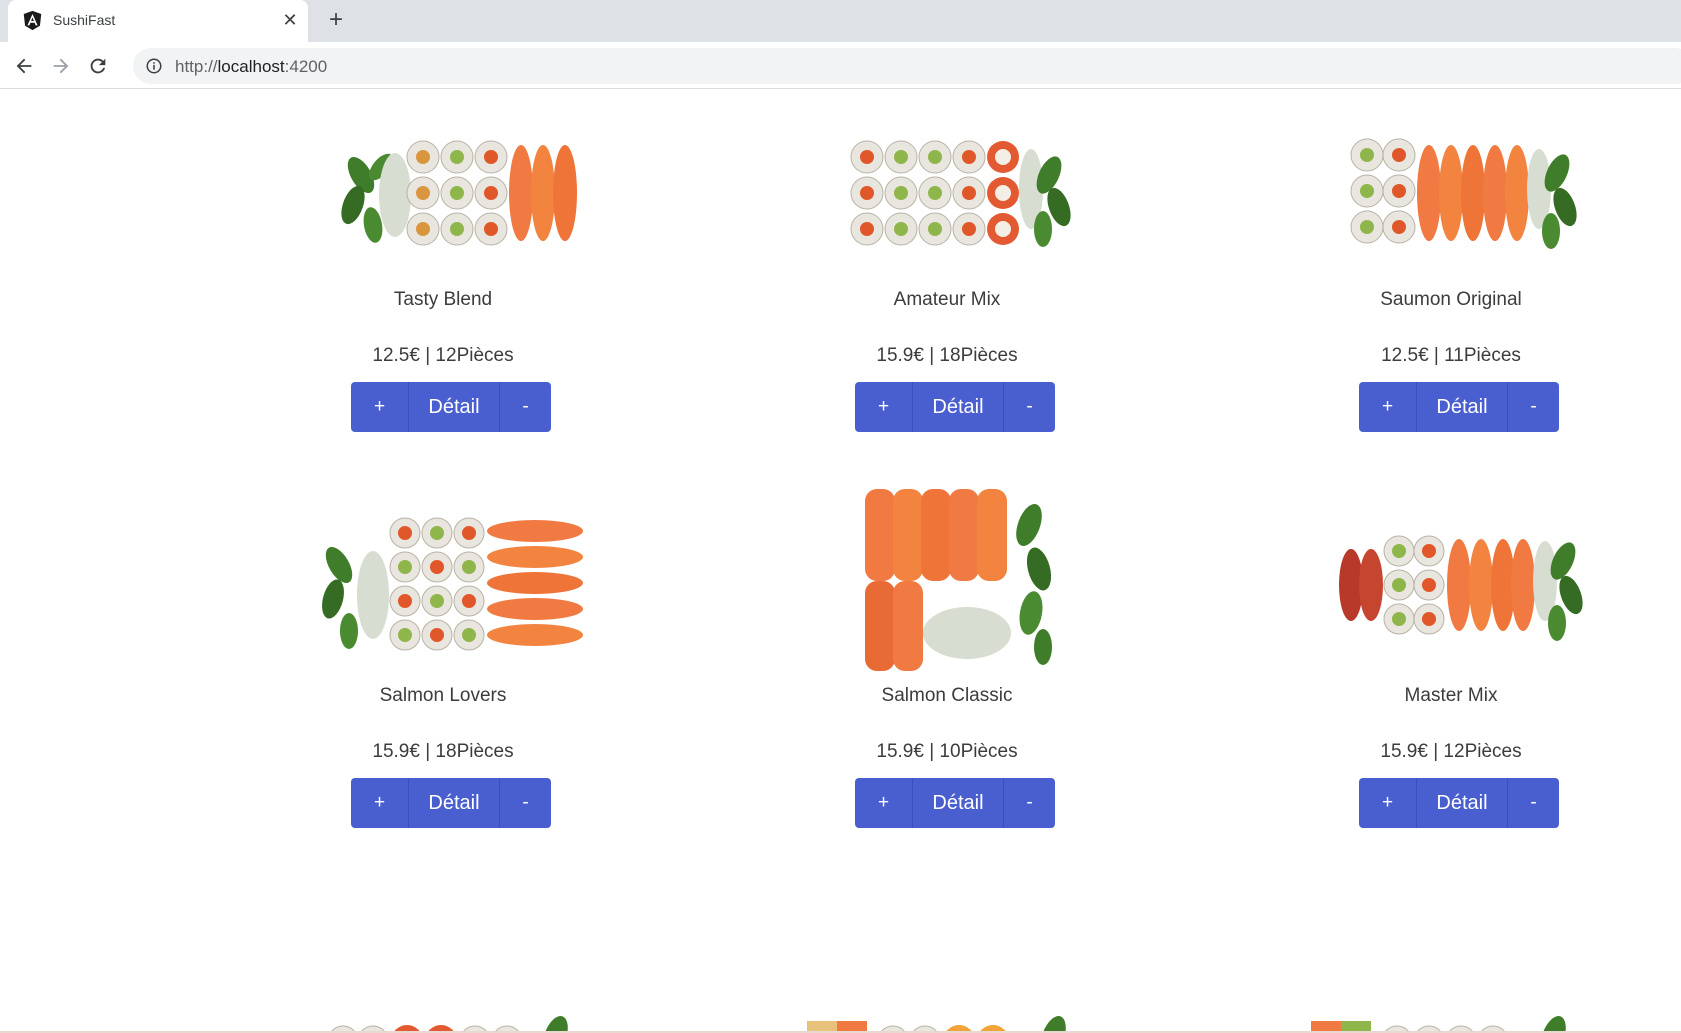 The image size is (1681, 1033). Describe the element at coordinates (290, 20) in the screenshot. I see `close-tab-icon: ✕` at that location.